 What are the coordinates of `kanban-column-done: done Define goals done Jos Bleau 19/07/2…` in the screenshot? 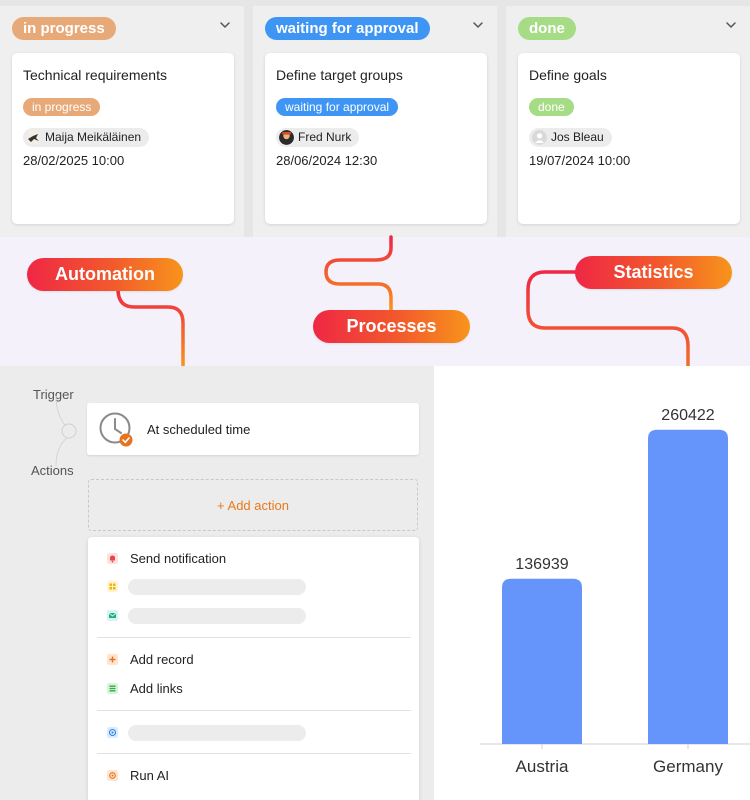 It's located at (628, 121).